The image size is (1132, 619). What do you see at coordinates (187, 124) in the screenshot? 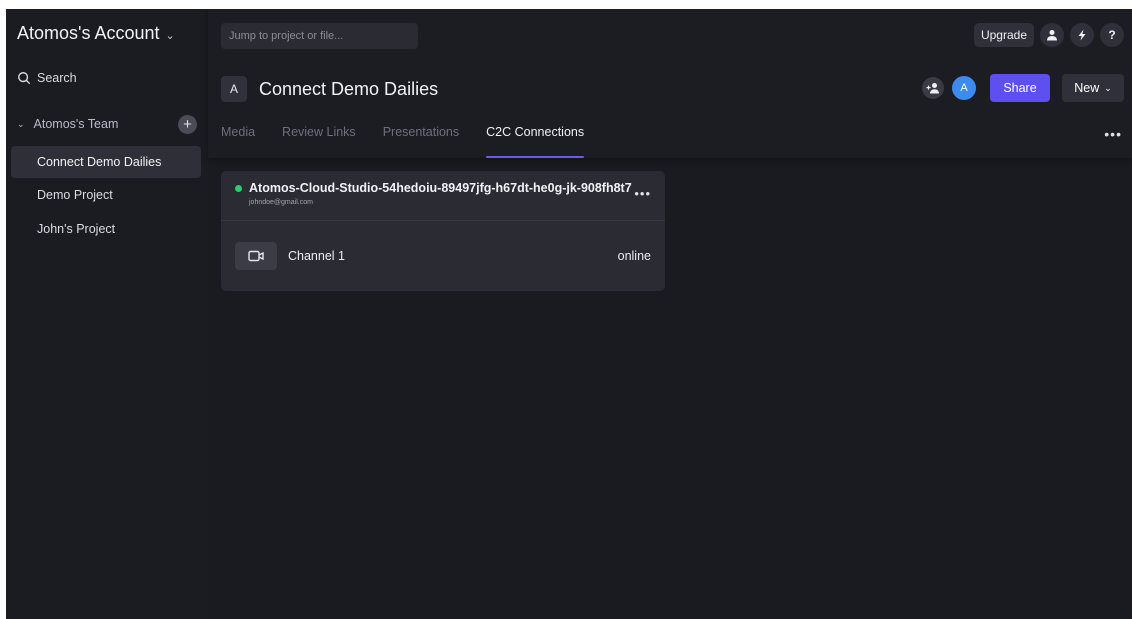
I see `add-project-button: +` at bounding box center [187, 124].